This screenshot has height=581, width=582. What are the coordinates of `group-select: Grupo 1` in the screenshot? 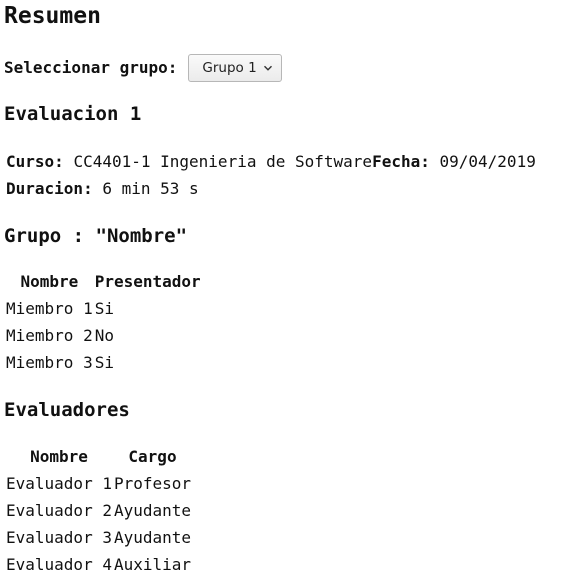 It's located at (235, 68).